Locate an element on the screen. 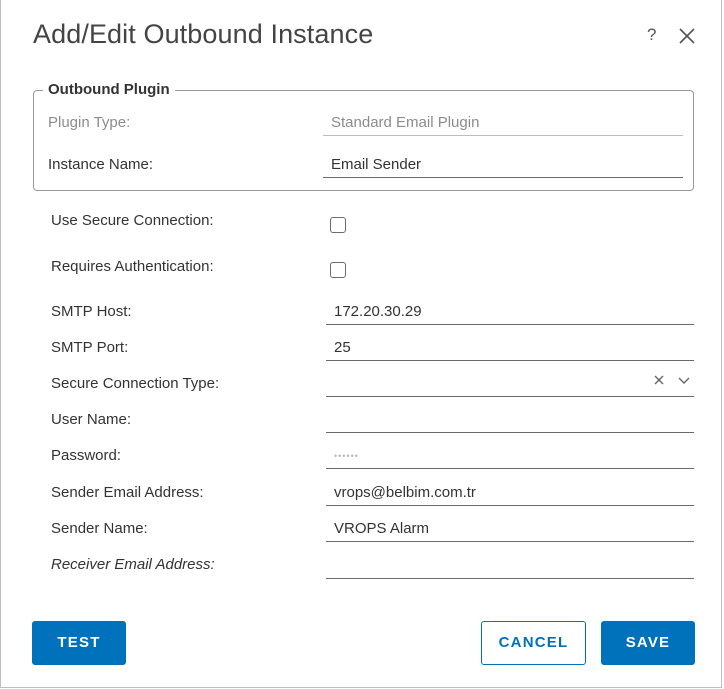 This screenshot has width=724, height=689. instance-name-label: Instance Name: is located at coordinates (101, 164).